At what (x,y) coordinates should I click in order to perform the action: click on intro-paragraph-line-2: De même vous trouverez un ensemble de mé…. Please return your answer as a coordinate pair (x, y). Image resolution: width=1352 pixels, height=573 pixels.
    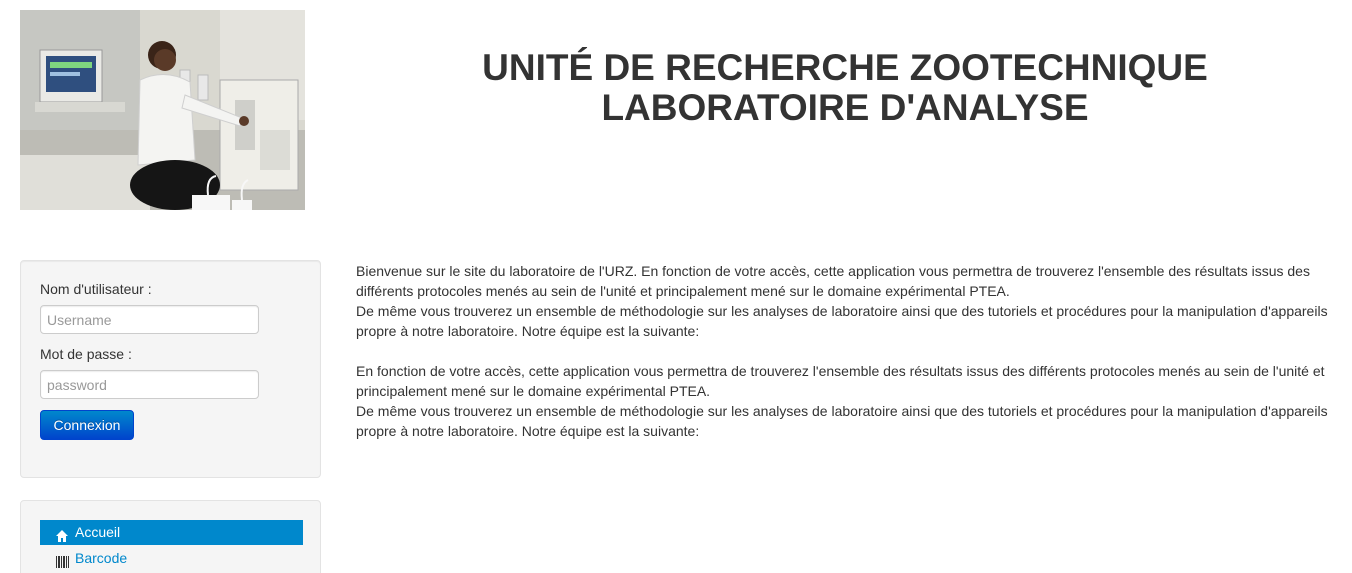
    Looking at the image, I should click on (842, 321).